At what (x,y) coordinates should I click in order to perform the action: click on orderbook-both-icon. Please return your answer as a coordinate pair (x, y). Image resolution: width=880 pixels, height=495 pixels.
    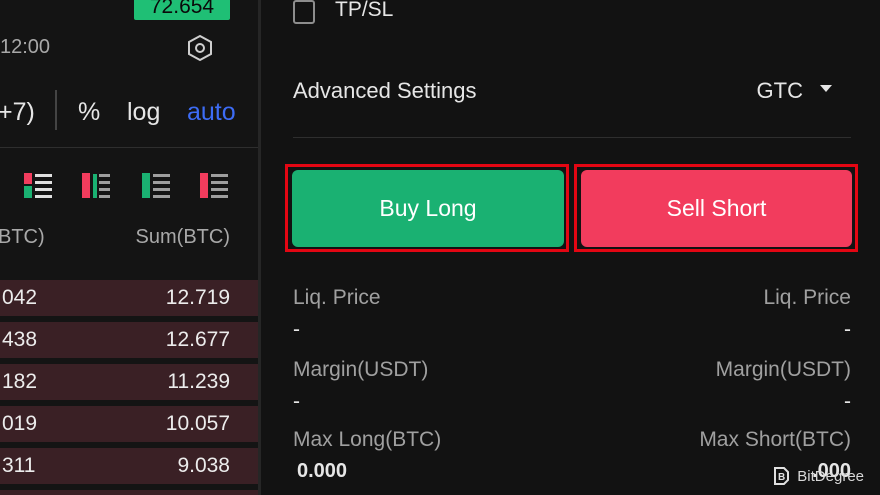
    Looking at the image, I should click on (38, 186).